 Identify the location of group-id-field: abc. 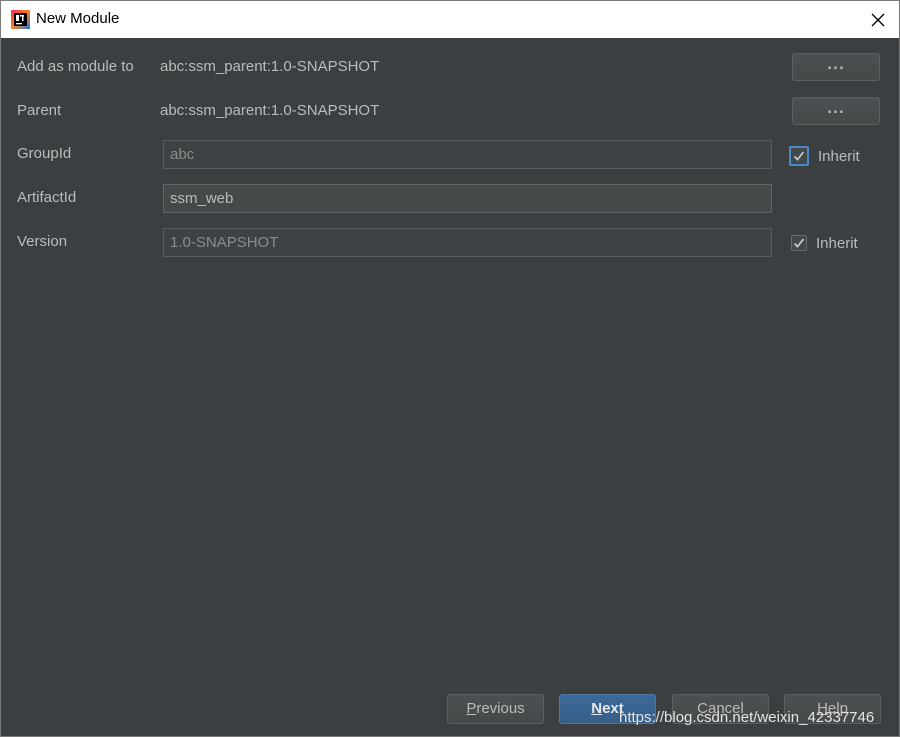
(467, 154).